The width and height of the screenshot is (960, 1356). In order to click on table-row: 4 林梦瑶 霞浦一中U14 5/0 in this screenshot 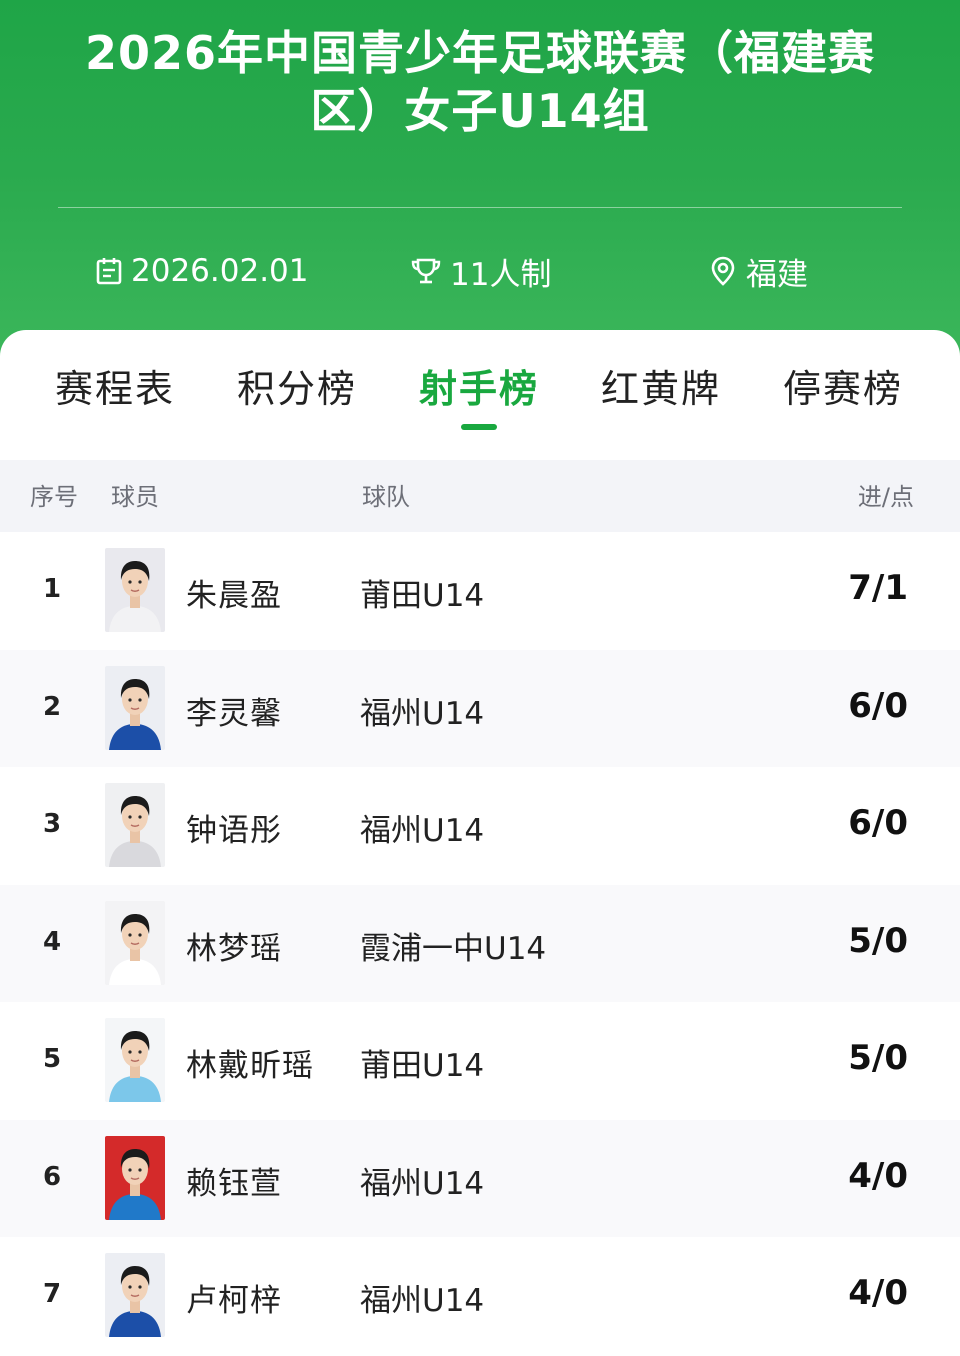, I will do `click(480, 943)`.